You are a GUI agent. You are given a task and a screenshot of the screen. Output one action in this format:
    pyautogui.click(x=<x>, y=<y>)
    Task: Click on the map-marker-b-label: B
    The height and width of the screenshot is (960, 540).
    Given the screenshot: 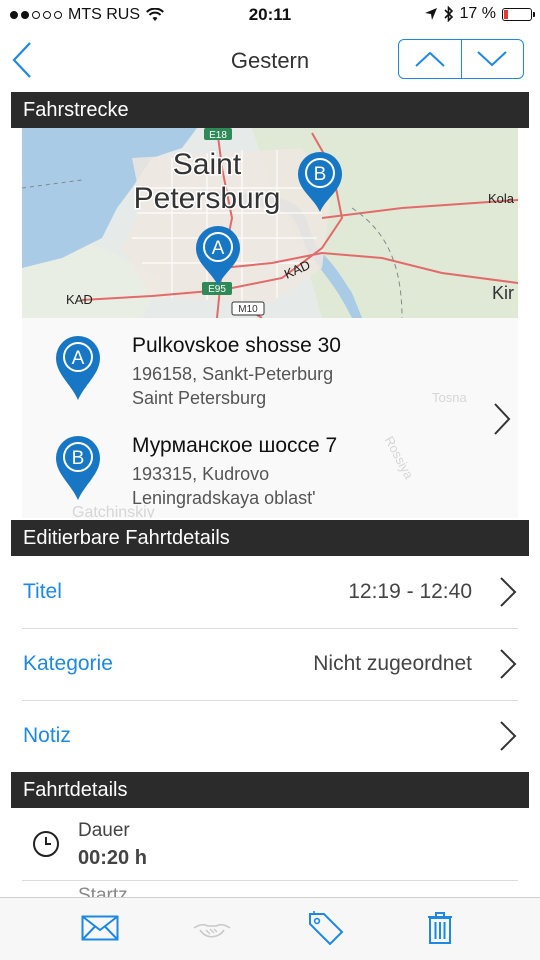 What is the action you would take?
    pyautogui.click(x=320, y=174)
    